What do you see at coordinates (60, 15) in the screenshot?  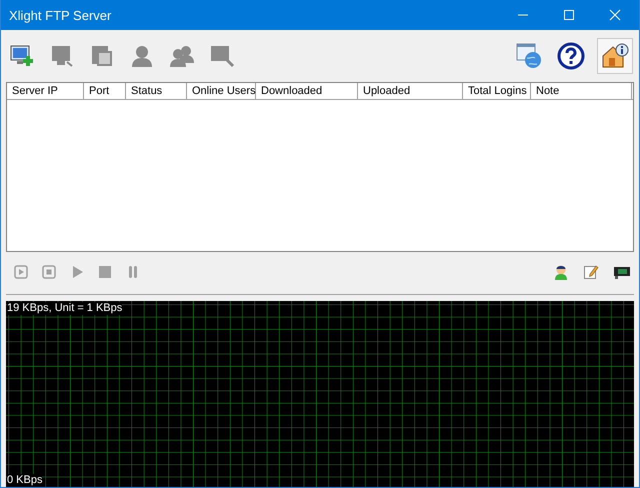 I see `window-title: Xlight FTP Server` at bounding box center [60, 15].